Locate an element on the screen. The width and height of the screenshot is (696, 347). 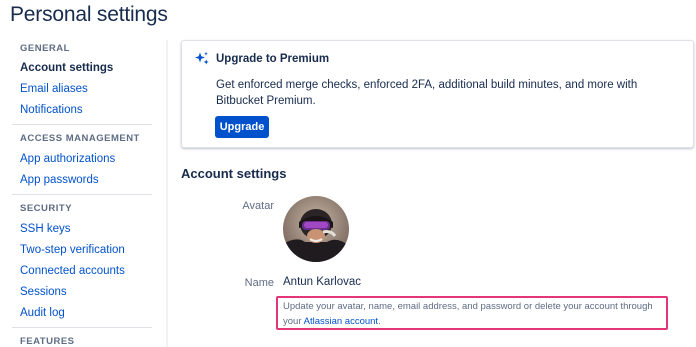
sidebar-item-app-passwords: App passwords is located at coordinates (59, 180).